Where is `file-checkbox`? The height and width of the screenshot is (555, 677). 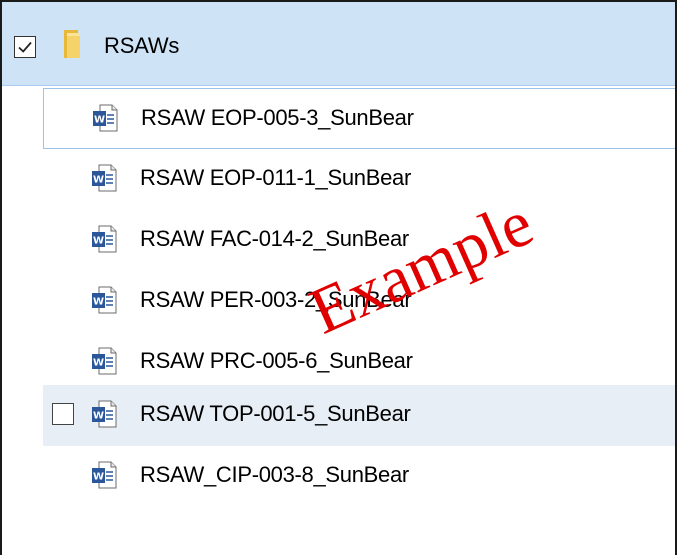
file-checkbox is located at coordinates (63, 414).